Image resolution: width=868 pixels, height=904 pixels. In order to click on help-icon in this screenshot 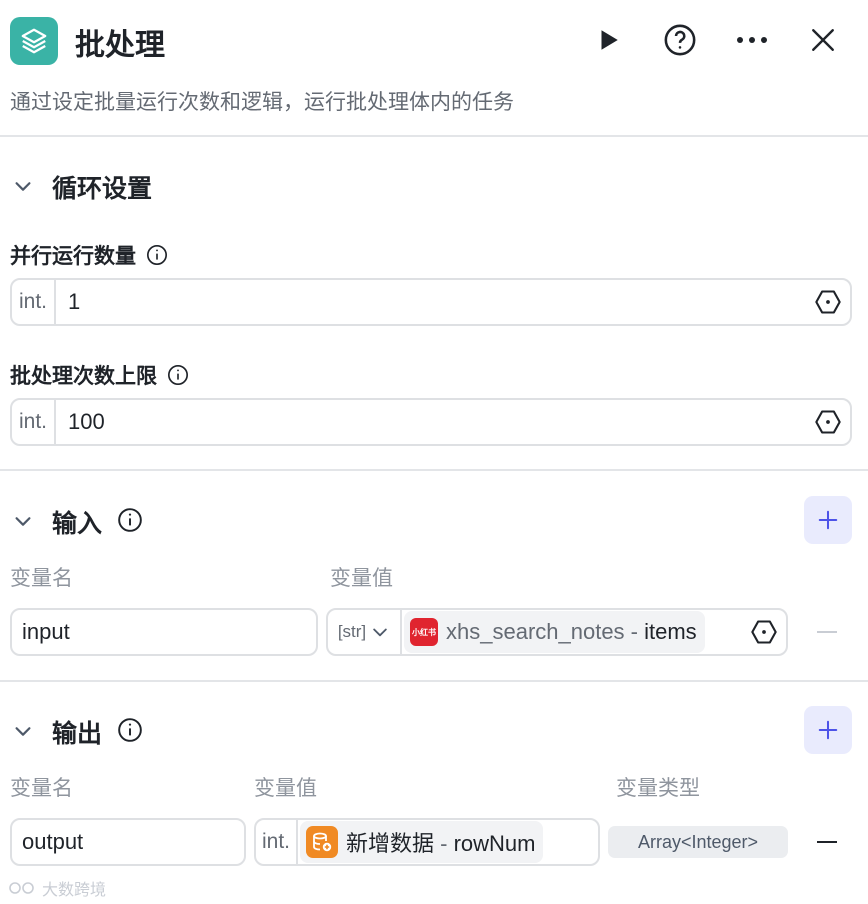, I will do `click(680, 40)`.